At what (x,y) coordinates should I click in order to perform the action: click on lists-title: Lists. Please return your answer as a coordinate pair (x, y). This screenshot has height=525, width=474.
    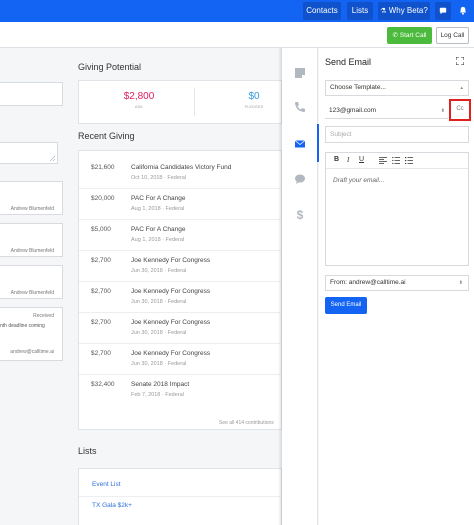
    Looking at the image, I should click on (87, 451).